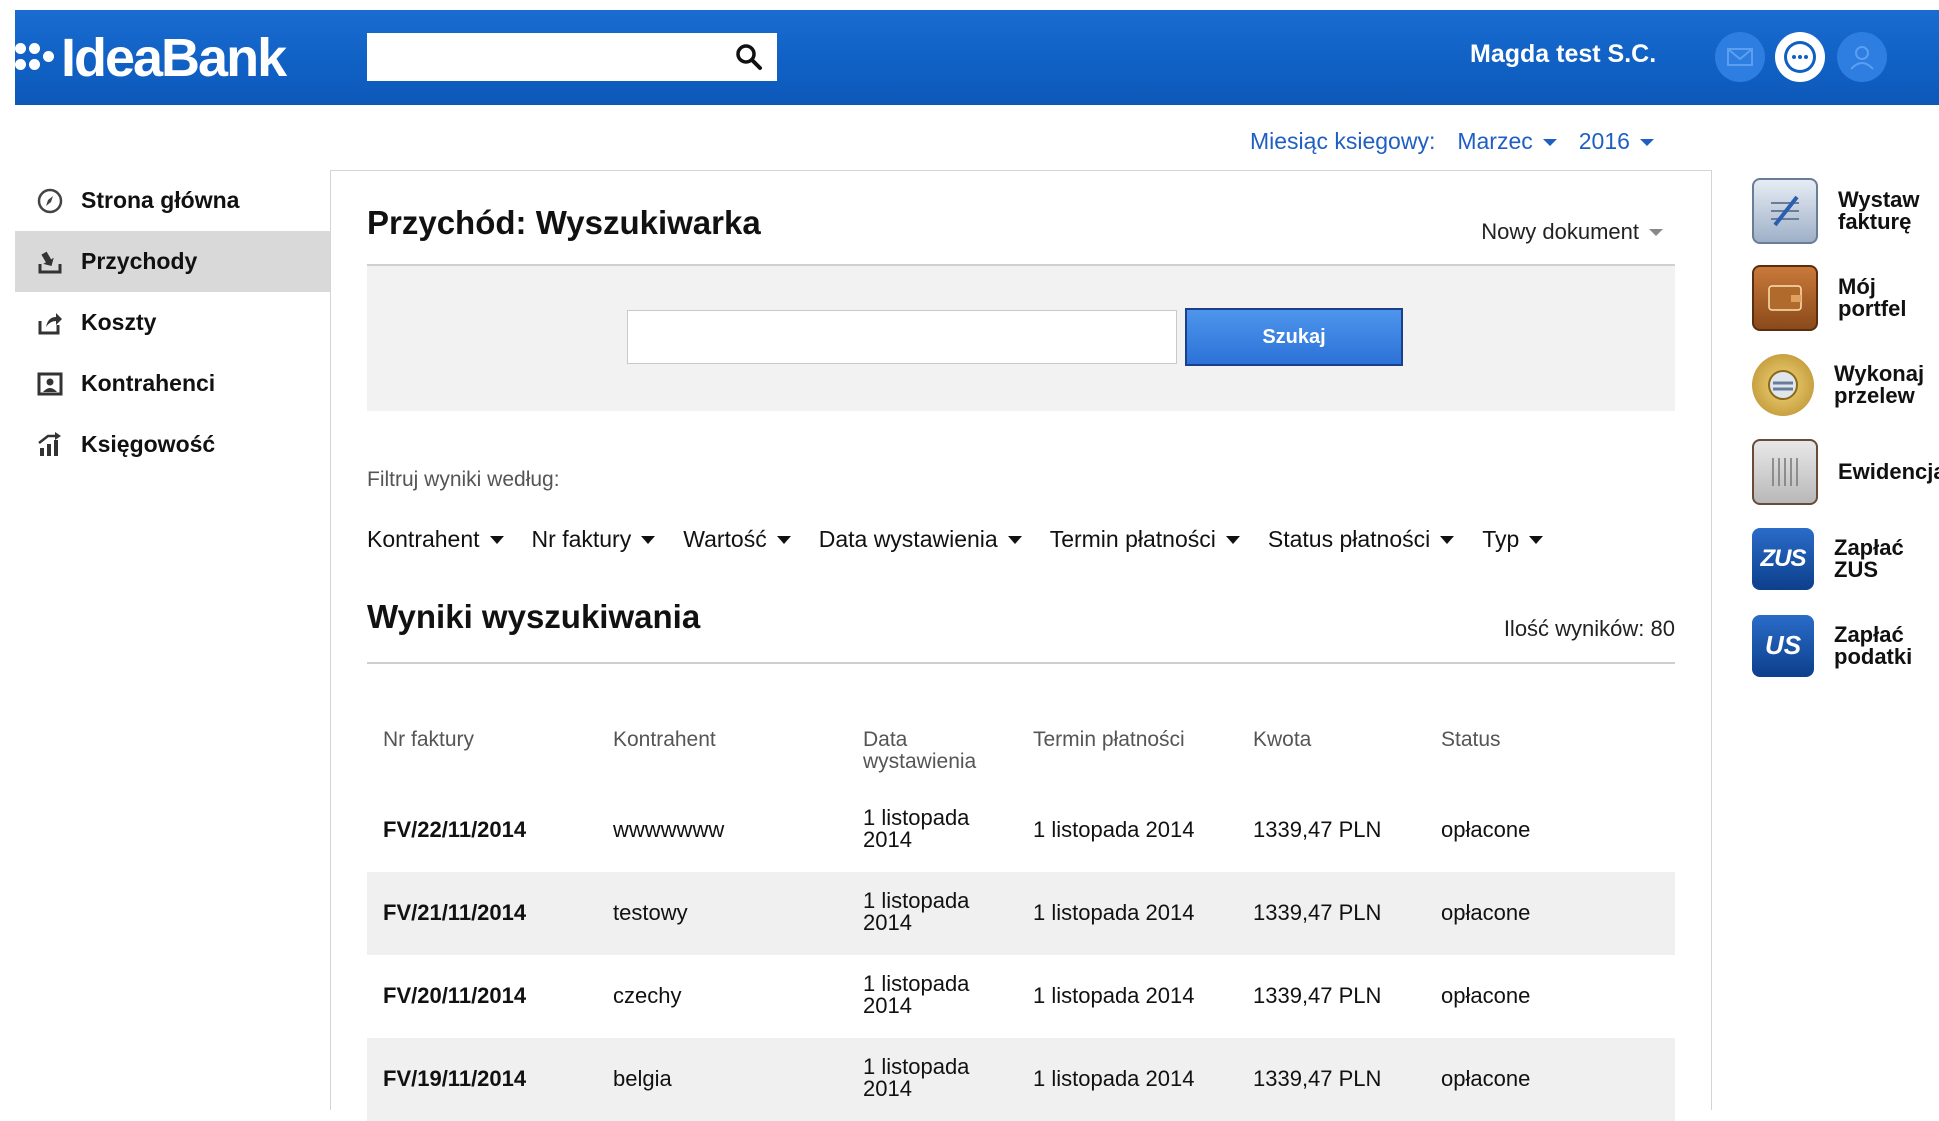 This screenshot has height=1121, width=1939. Describe the element at coordinates (647, 995) in the screenshot. I see `contractor: czechy` at that location.